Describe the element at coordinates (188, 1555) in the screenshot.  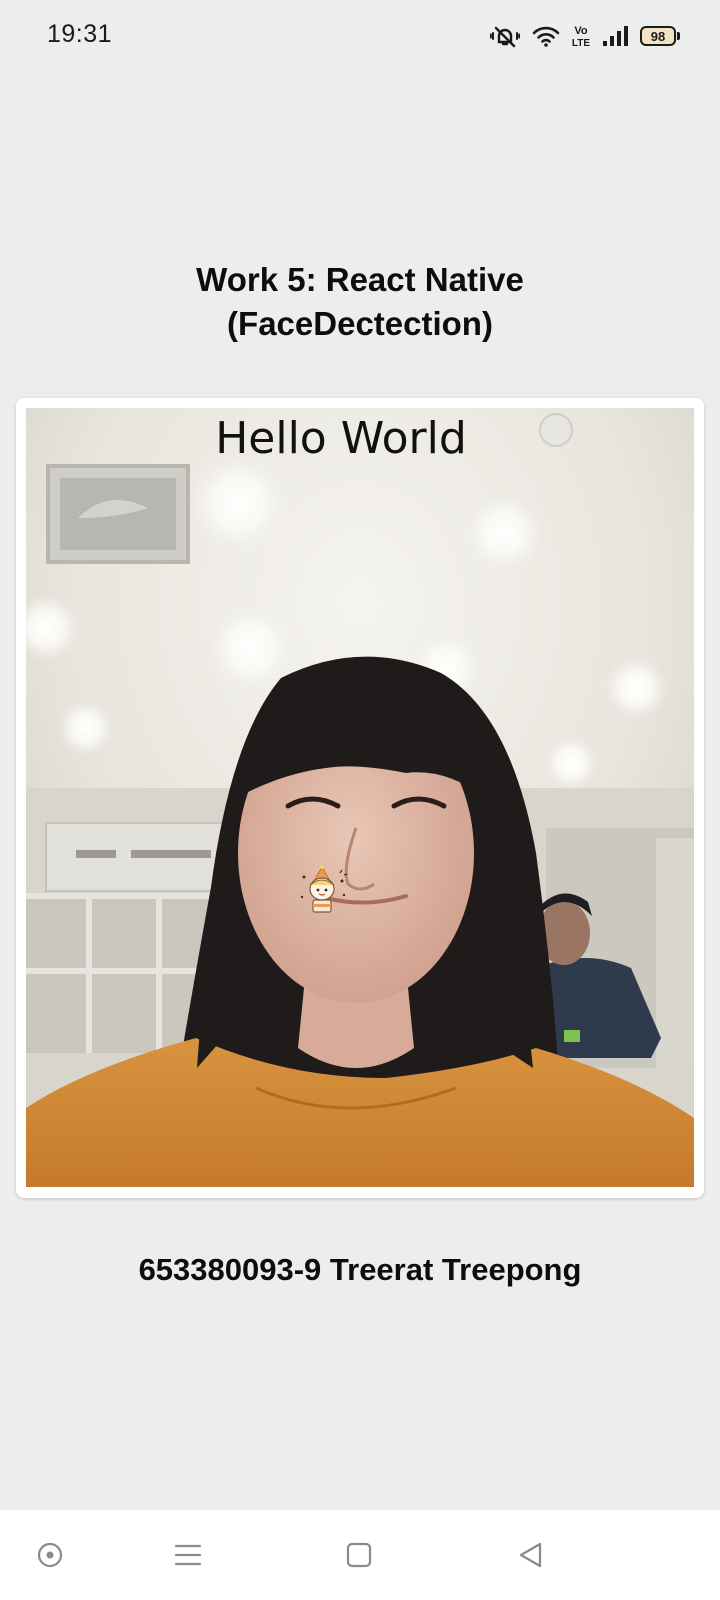
I see `menu-icon` at that location.